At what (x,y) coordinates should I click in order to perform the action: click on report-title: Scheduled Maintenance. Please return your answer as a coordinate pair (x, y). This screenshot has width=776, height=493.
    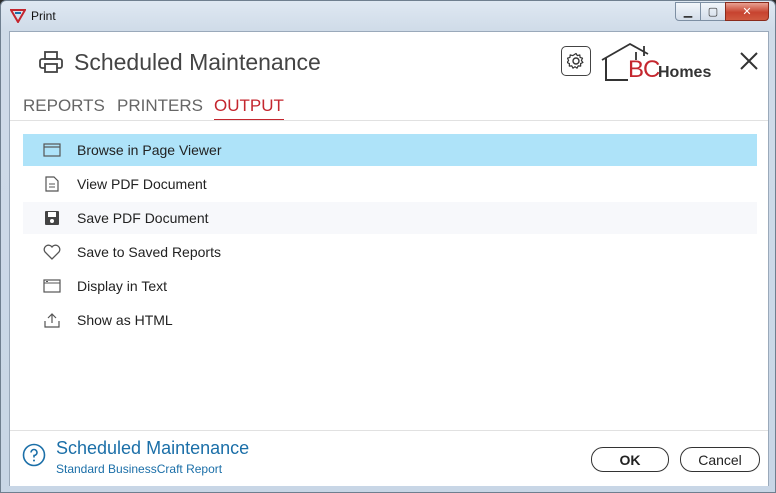
    Looking at the image, I should click on (153, 448).